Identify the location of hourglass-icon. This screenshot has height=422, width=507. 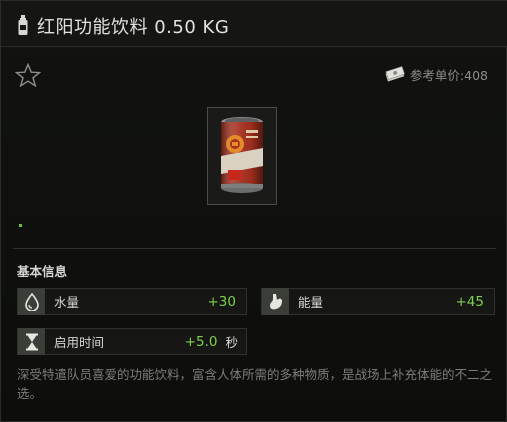
(31, 341).